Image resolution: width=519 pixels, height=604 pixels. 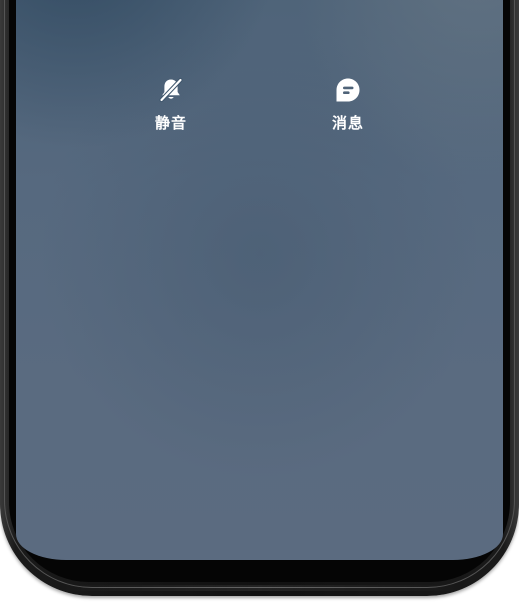 I want to click on message-label: 消息, so click(x=347, y=123).